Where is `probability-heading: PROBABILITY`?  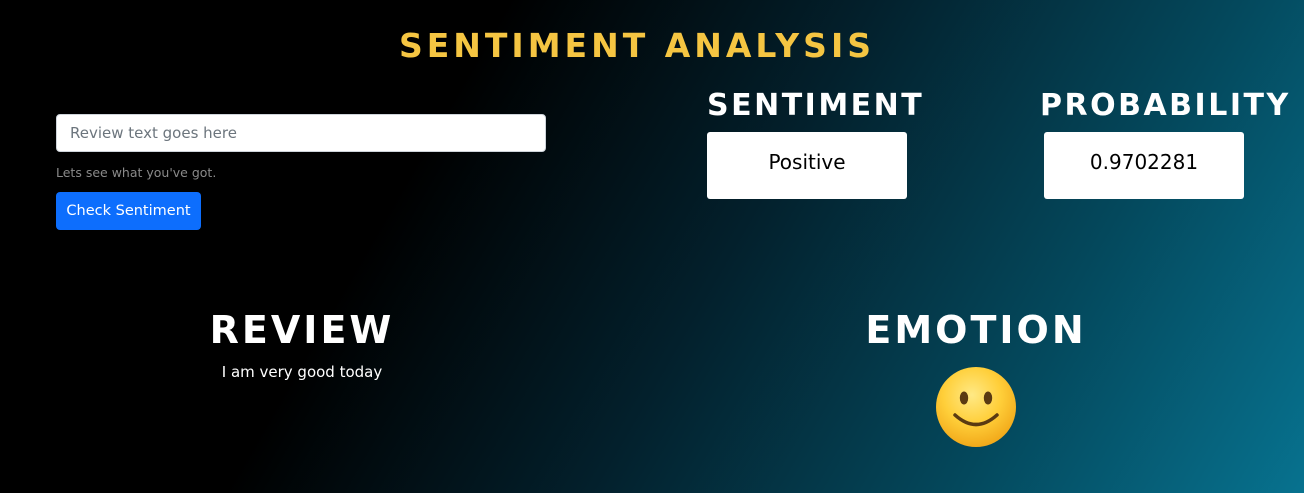 probability-heading: PROBABILITY is located at coordinates (1165, 105).